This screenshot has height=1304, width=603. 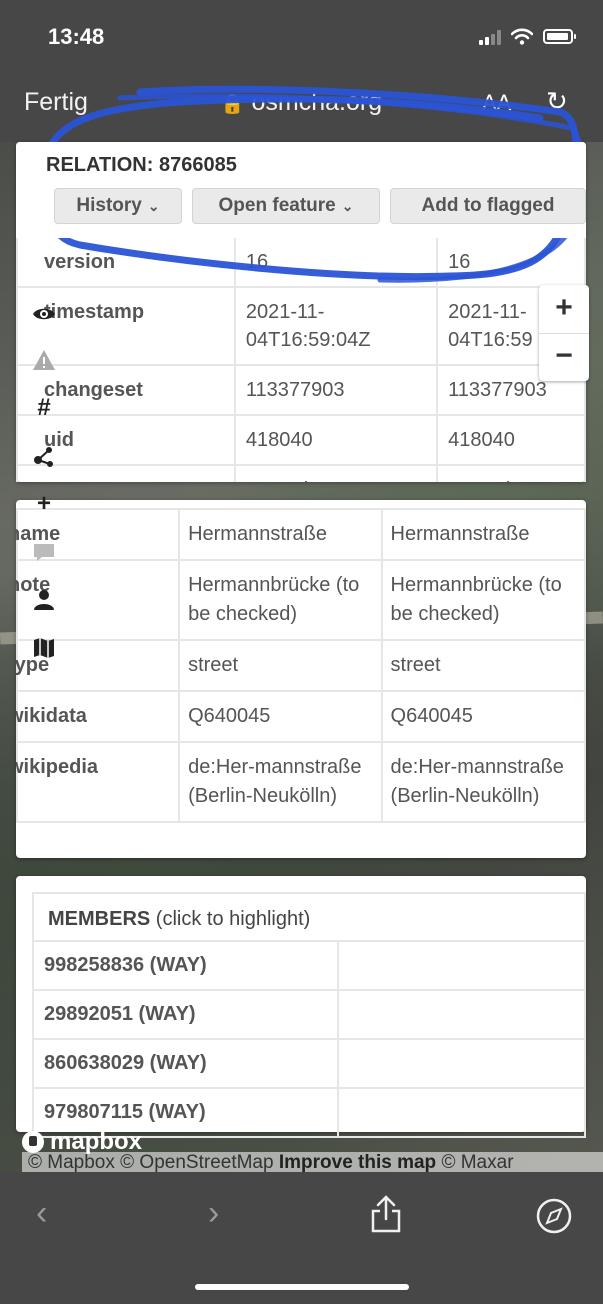 What do you see at coordinates (554, 1216) in the screenshot?
I see `compass-icon` at bounding box center [554, 1216].